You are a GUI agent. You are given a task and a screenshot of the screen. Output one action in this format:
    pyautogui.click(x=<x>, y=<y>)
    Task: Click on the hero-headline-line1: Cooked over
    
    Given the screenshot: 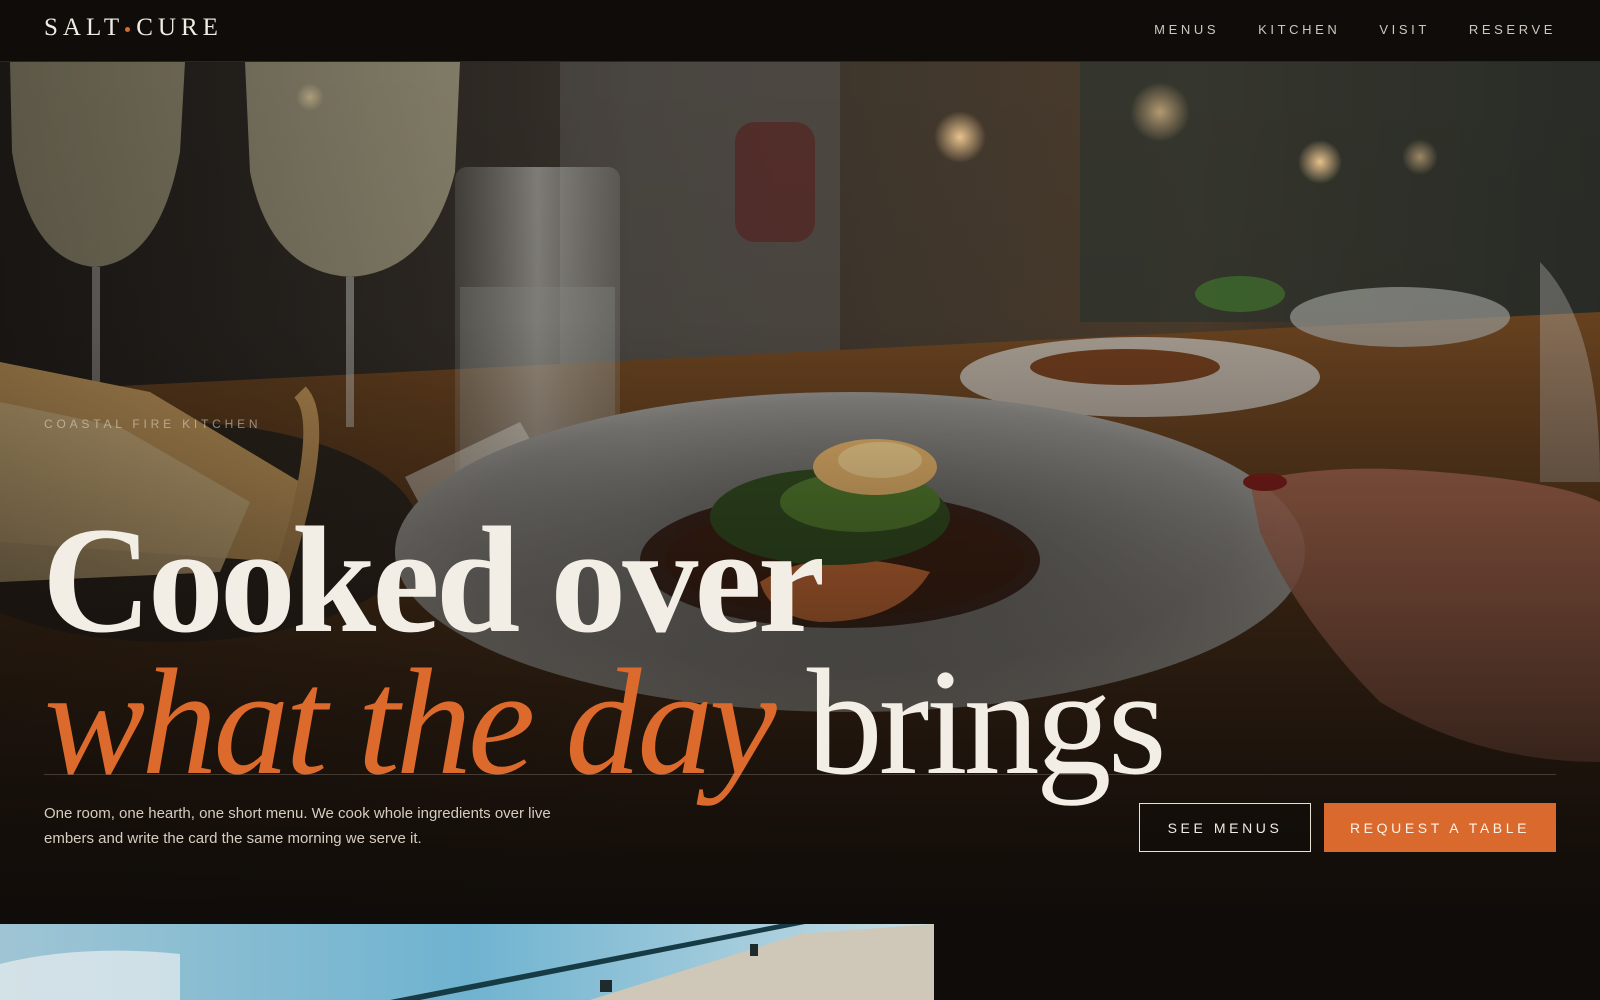 What is the action you would take?
    pyautogui.click(x=433, y=580)
    